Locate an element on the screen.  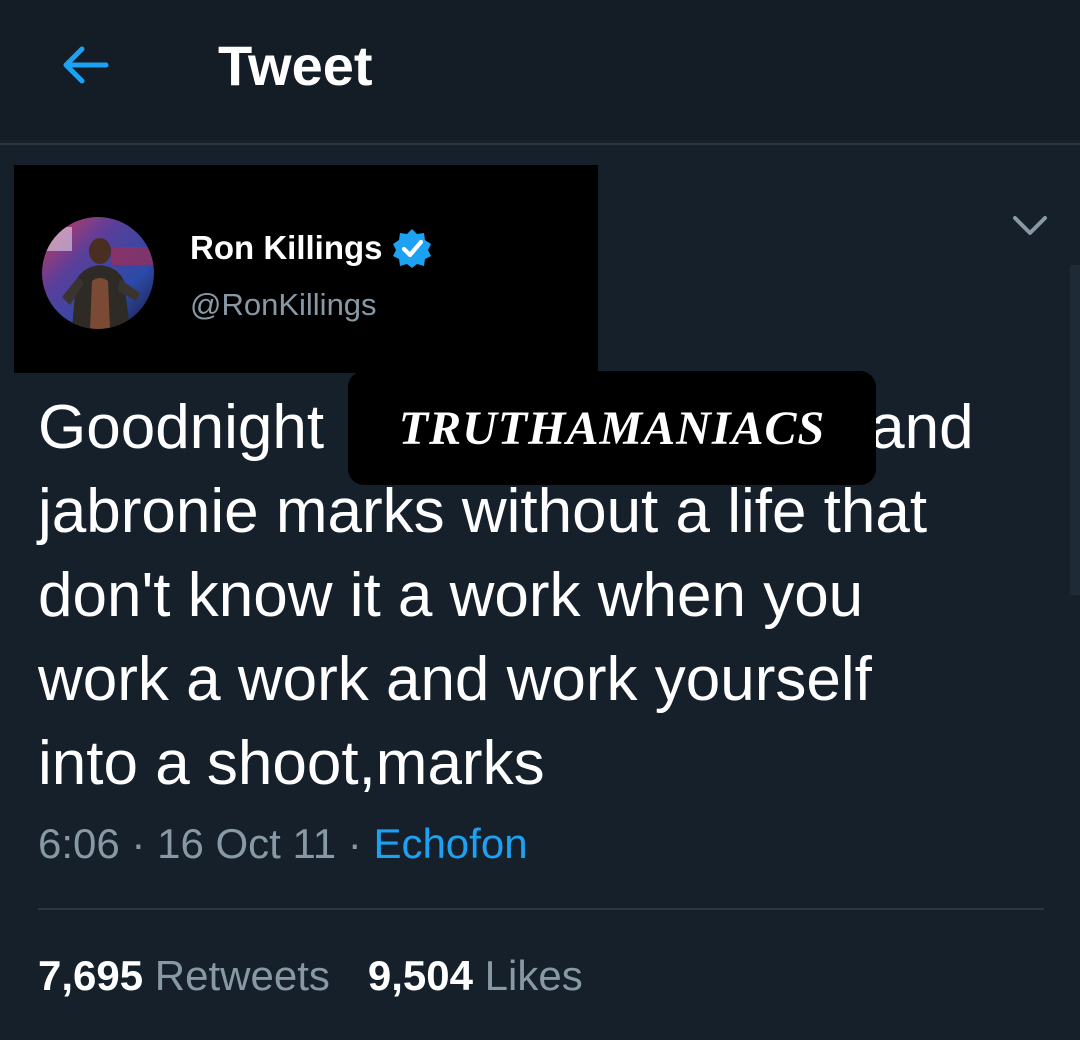
display-name: Ron Killings is located at coordinates (286, 248).